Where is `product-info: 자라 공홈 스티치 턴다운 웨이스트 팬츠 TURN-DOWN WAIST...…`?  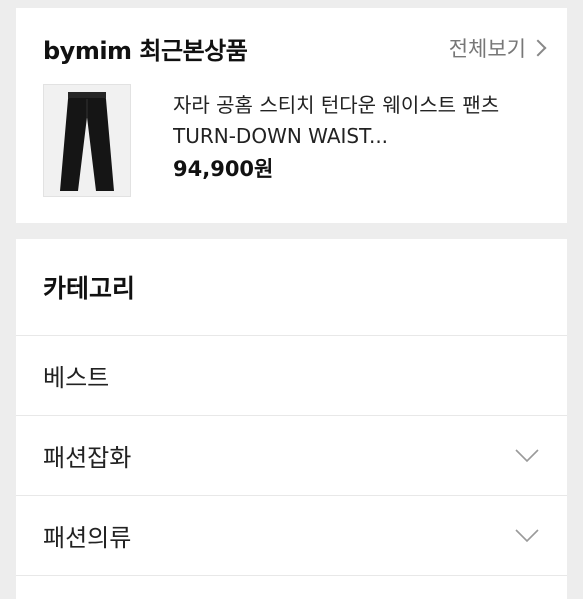 product-info: 자라 공홈 스티치 턴다운 웨이스트 팬츠 TURN-DOWN WAIST...… is located at coordinates (358, 143).